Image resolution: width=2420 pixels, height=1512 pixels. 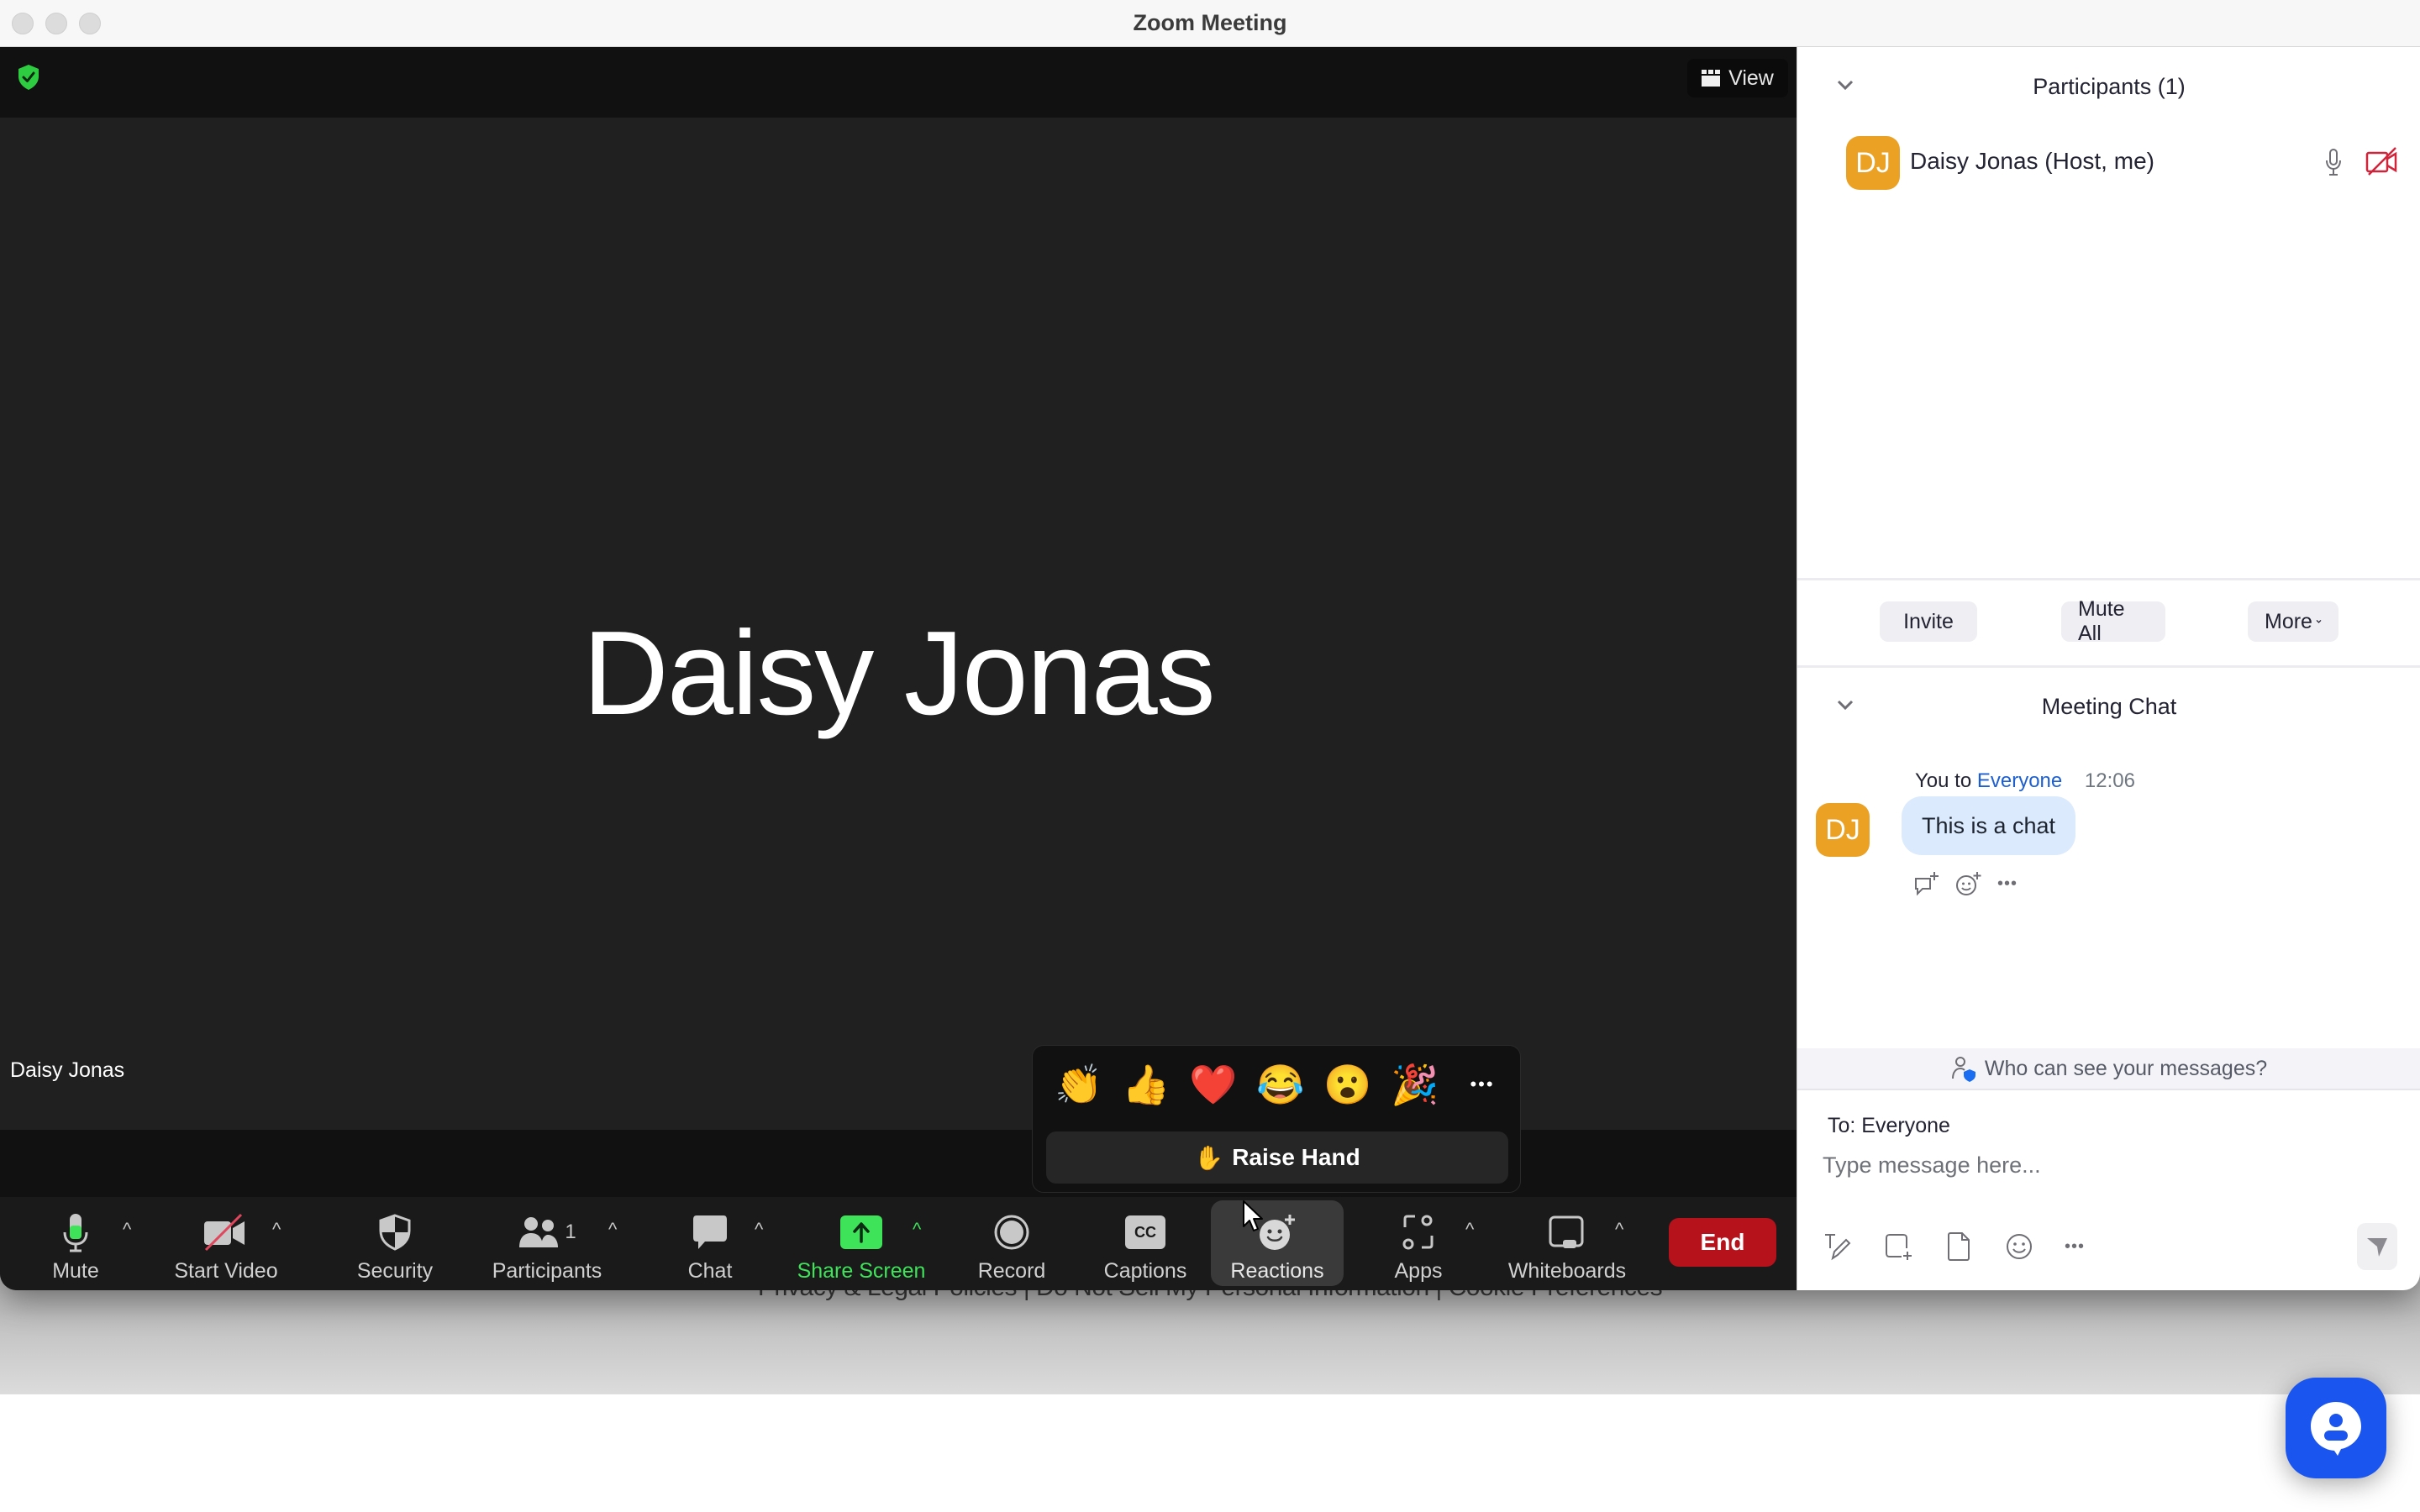 I want to click on meeting-top-bar: View, so click(x=899, y=82).